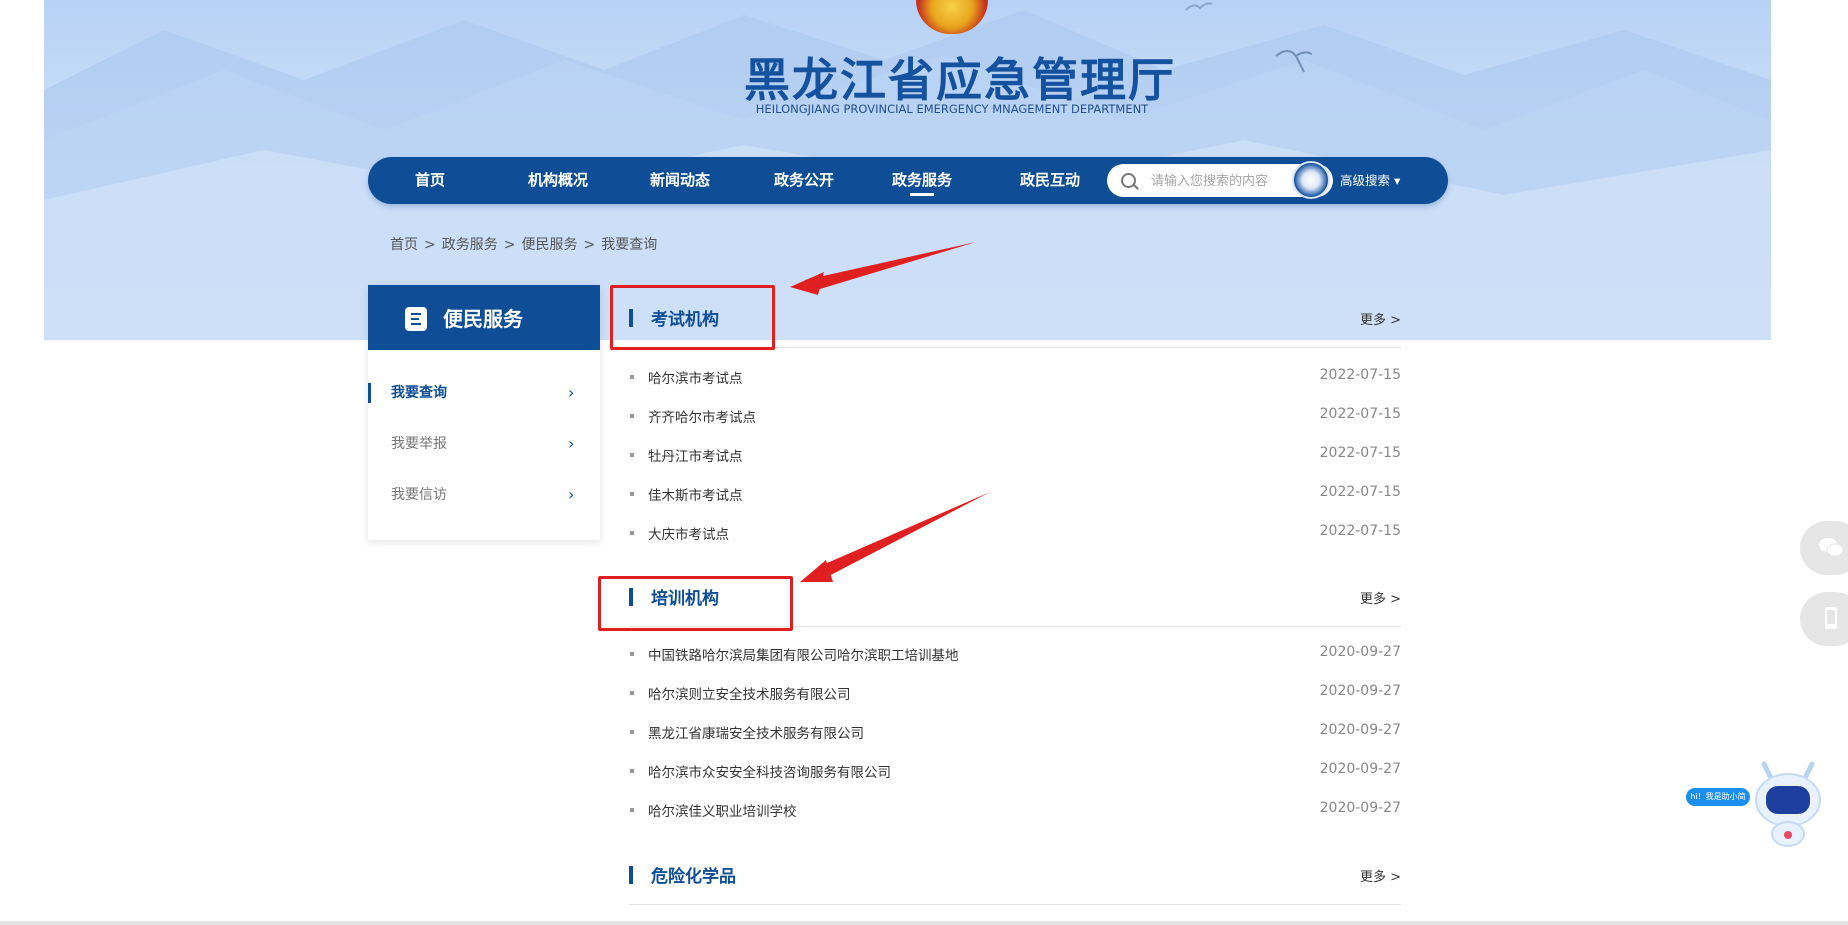  What do you see at coordinates (807, 283) in the screenshot?
I see `annotation-arrow-head` at bounding box center [807, 283].